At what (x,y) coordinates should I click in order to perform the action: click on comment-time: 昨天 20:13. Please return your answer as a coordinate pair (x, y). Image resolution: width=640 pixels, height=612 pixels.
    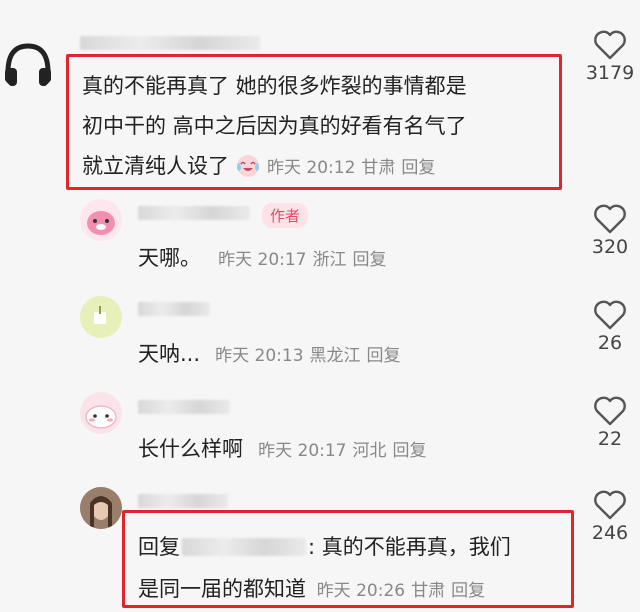
    Looking at the image, I should click on (259, 356).